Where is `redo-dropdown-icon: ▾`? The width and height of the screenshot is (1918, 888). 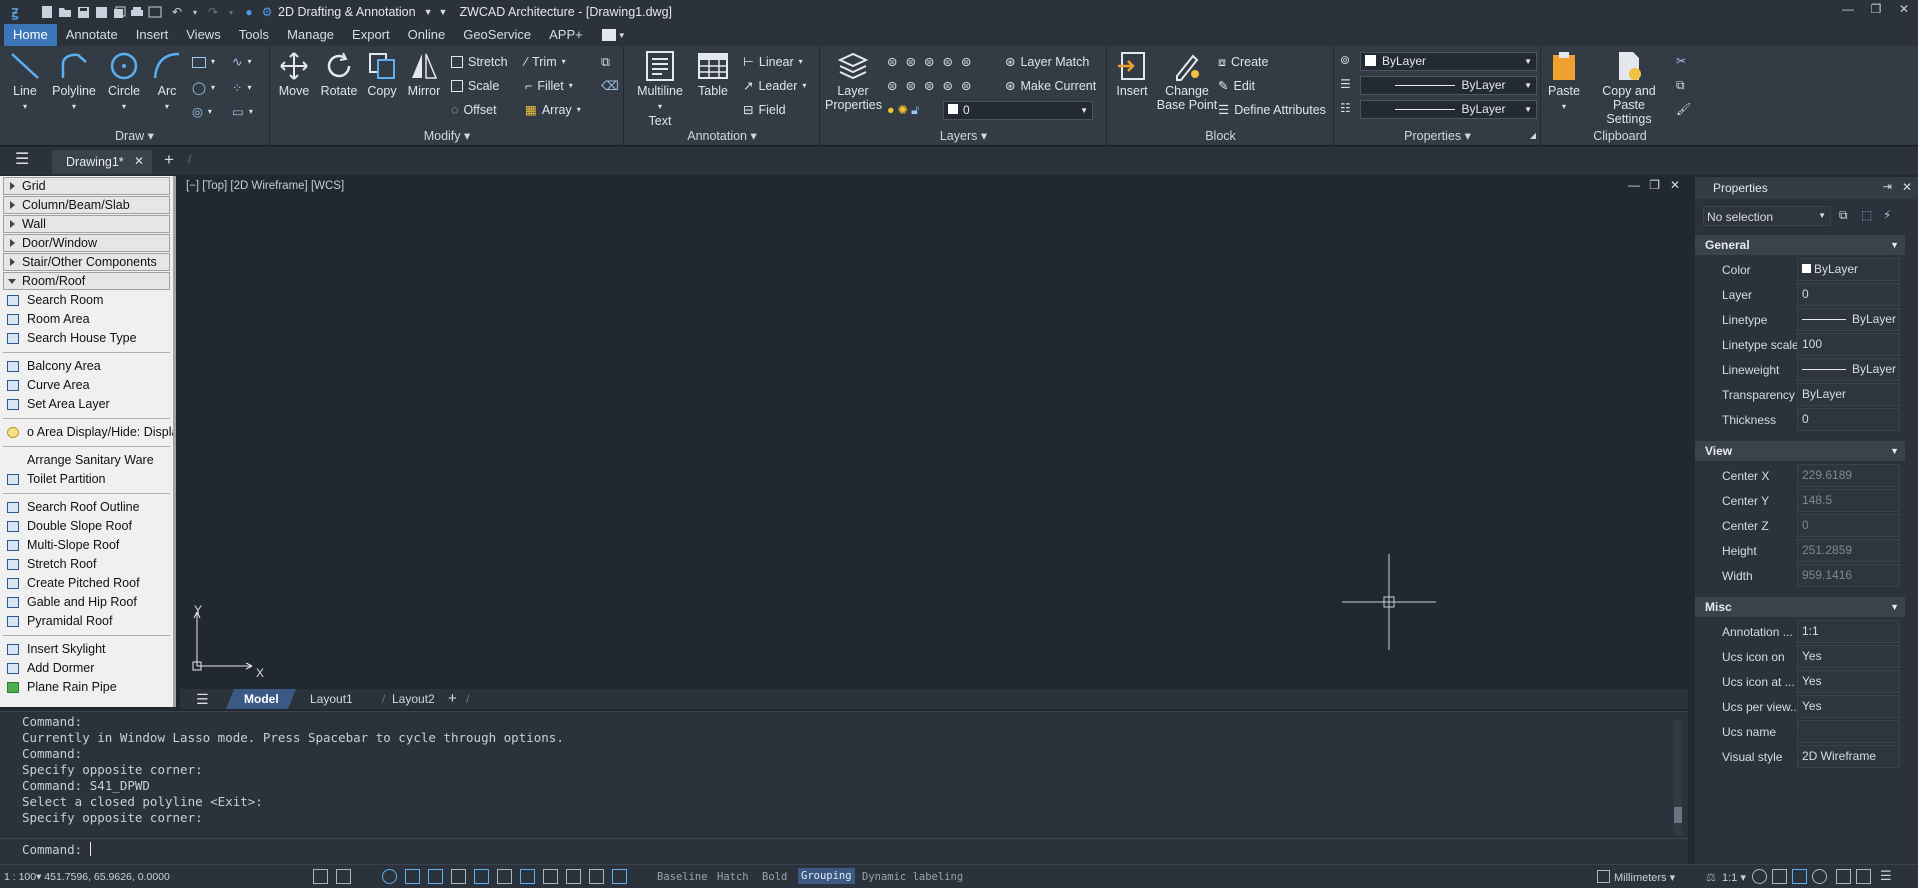 redo-dropdown-icon: ▾ is located at coordinates (231, 12).